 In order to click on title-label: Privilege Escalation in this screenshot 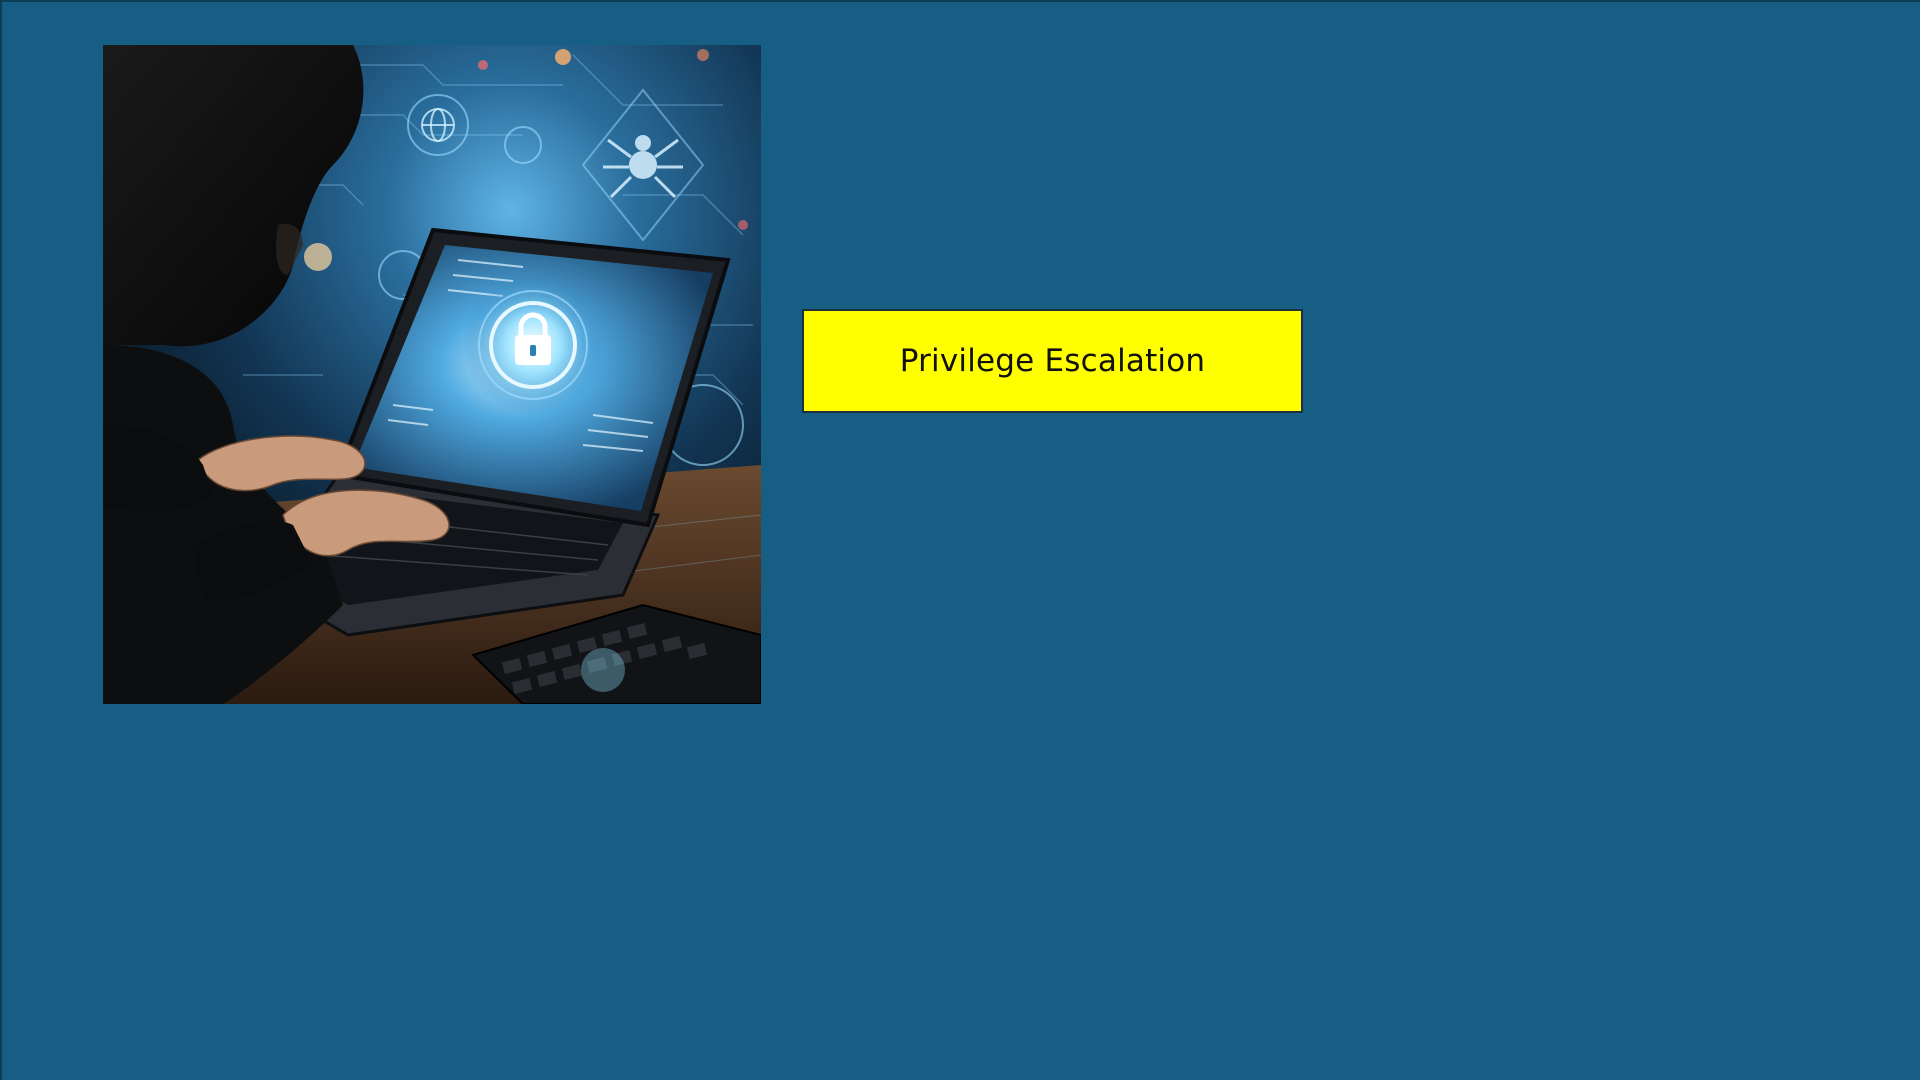, I will do `click(1052, 361)`.